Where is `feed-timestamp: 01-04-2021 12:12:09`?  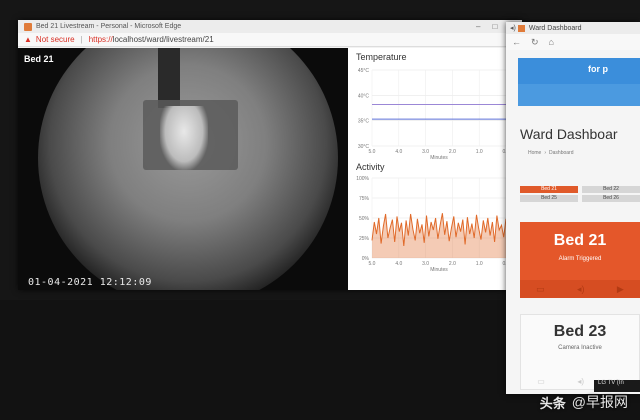 feed-timestamp: 01-04-2021 12:12:09 is located at coordinates (90, 282).